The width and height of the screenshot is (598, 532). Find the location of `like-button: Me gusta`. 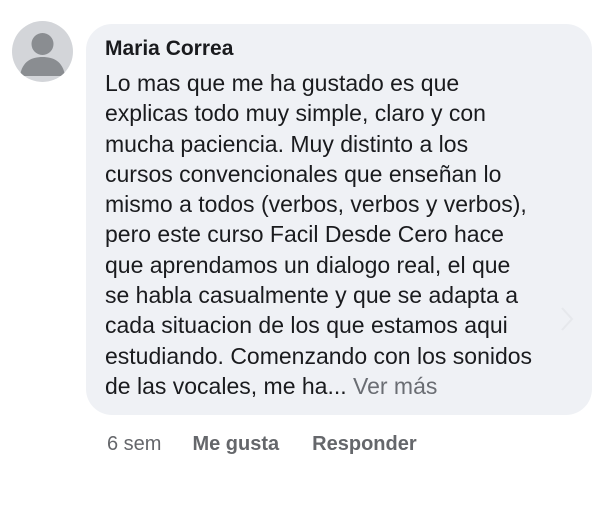

like-button: Me gusta is located at coordinates (235, 444).